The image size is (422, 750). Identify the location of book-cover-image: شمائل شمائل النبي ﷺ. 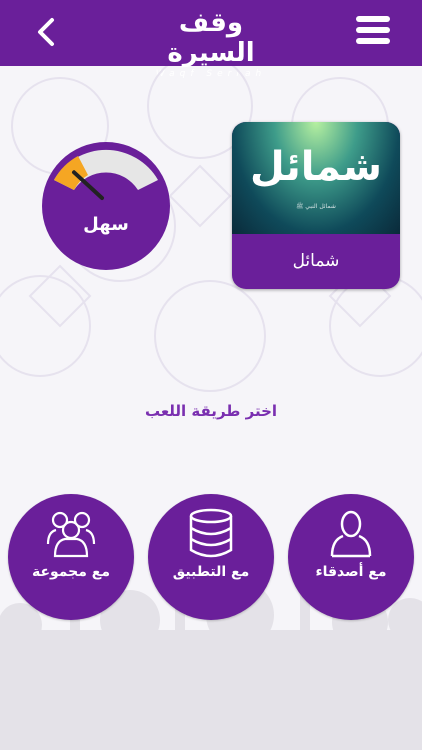
(316, 178).